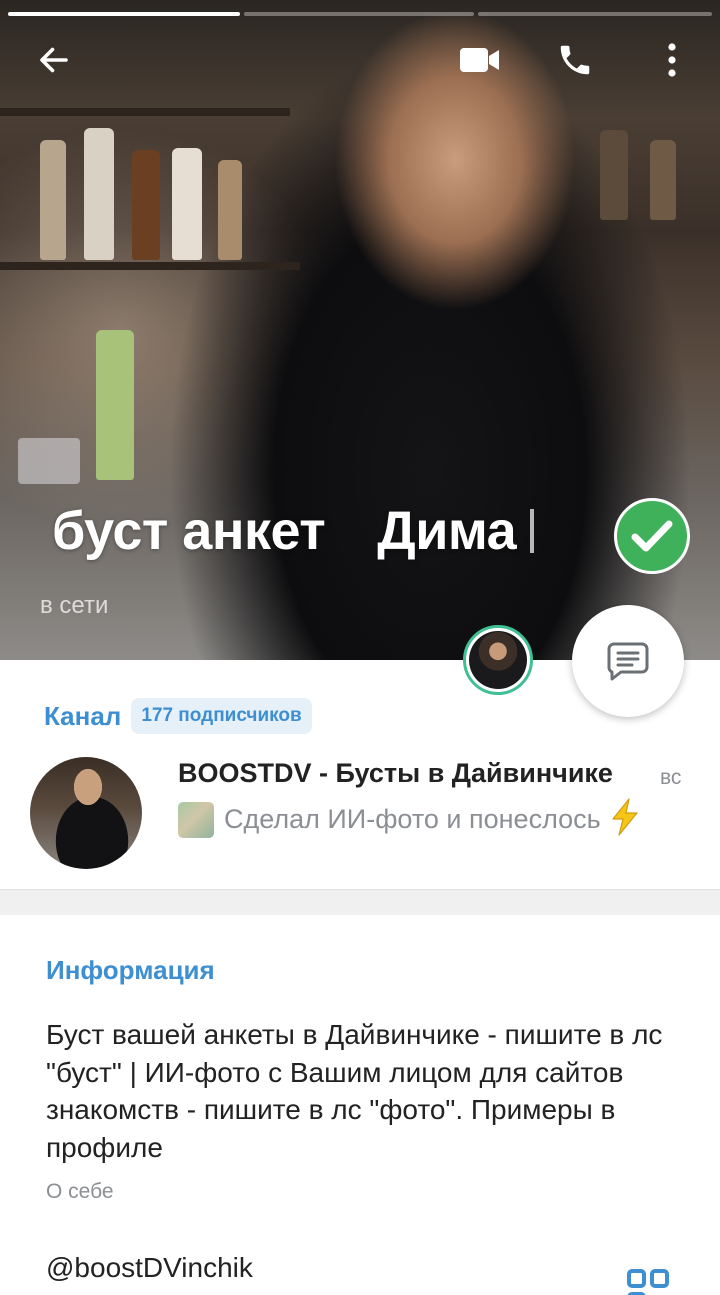 This screenshot has width=720, height=1295. I want to click on profile-name-part2: Дима, so click(447, 531).